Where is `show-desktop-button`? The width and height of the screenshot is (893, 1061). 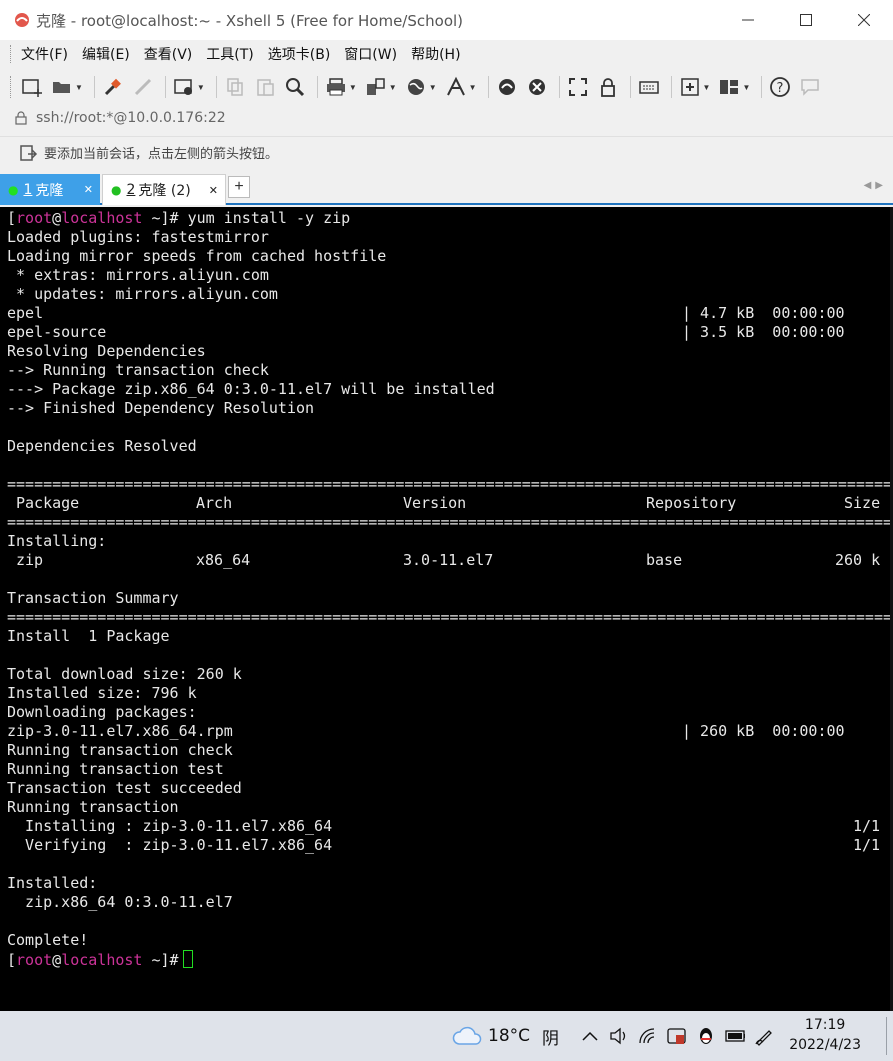
show-desktop-button is located at coordinates (886, 1036).